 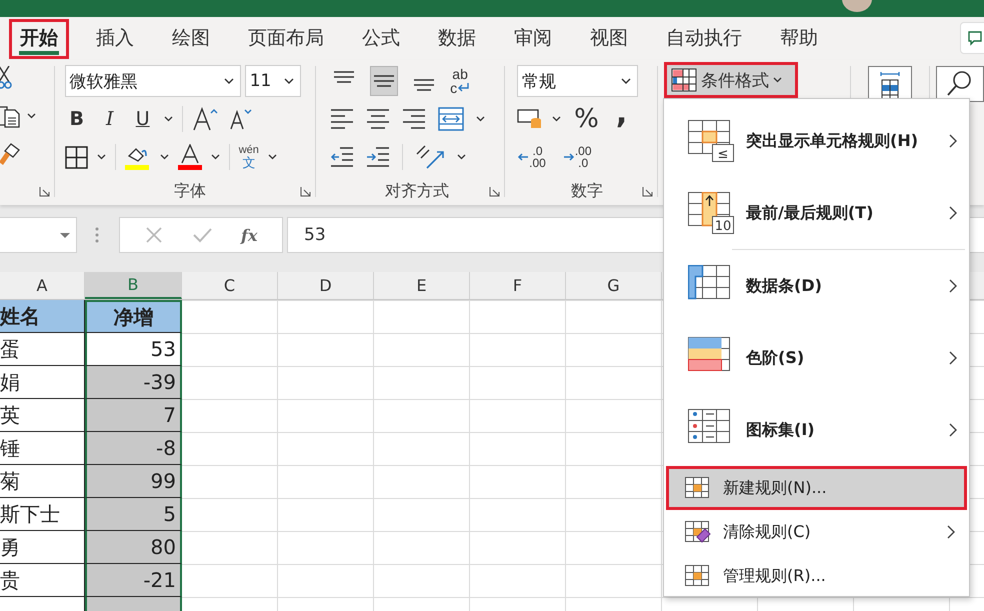 What do you see at coordinates (76, 157) in the screenshot?
I see `borders-icon` at bounding box center [76, 157].